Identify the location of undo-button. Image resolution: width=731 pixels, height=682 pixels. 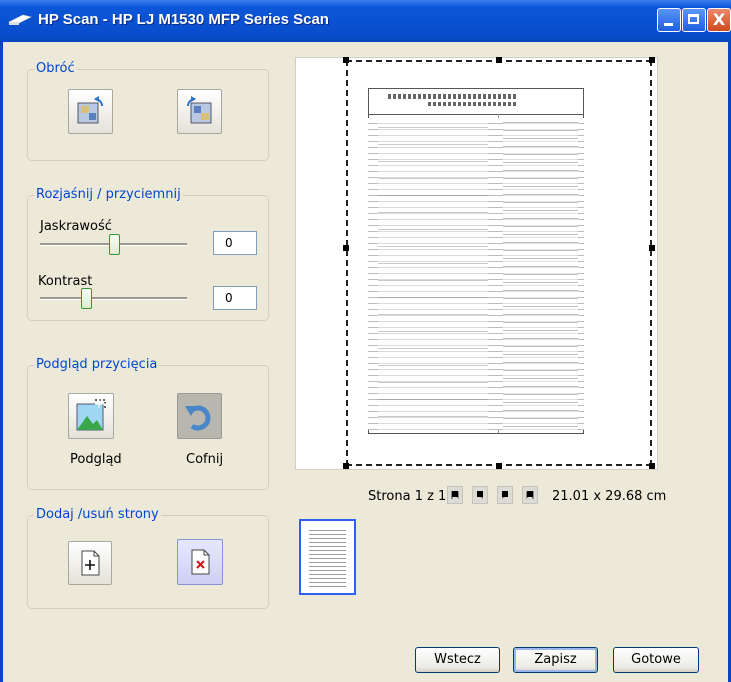
(199, 416).